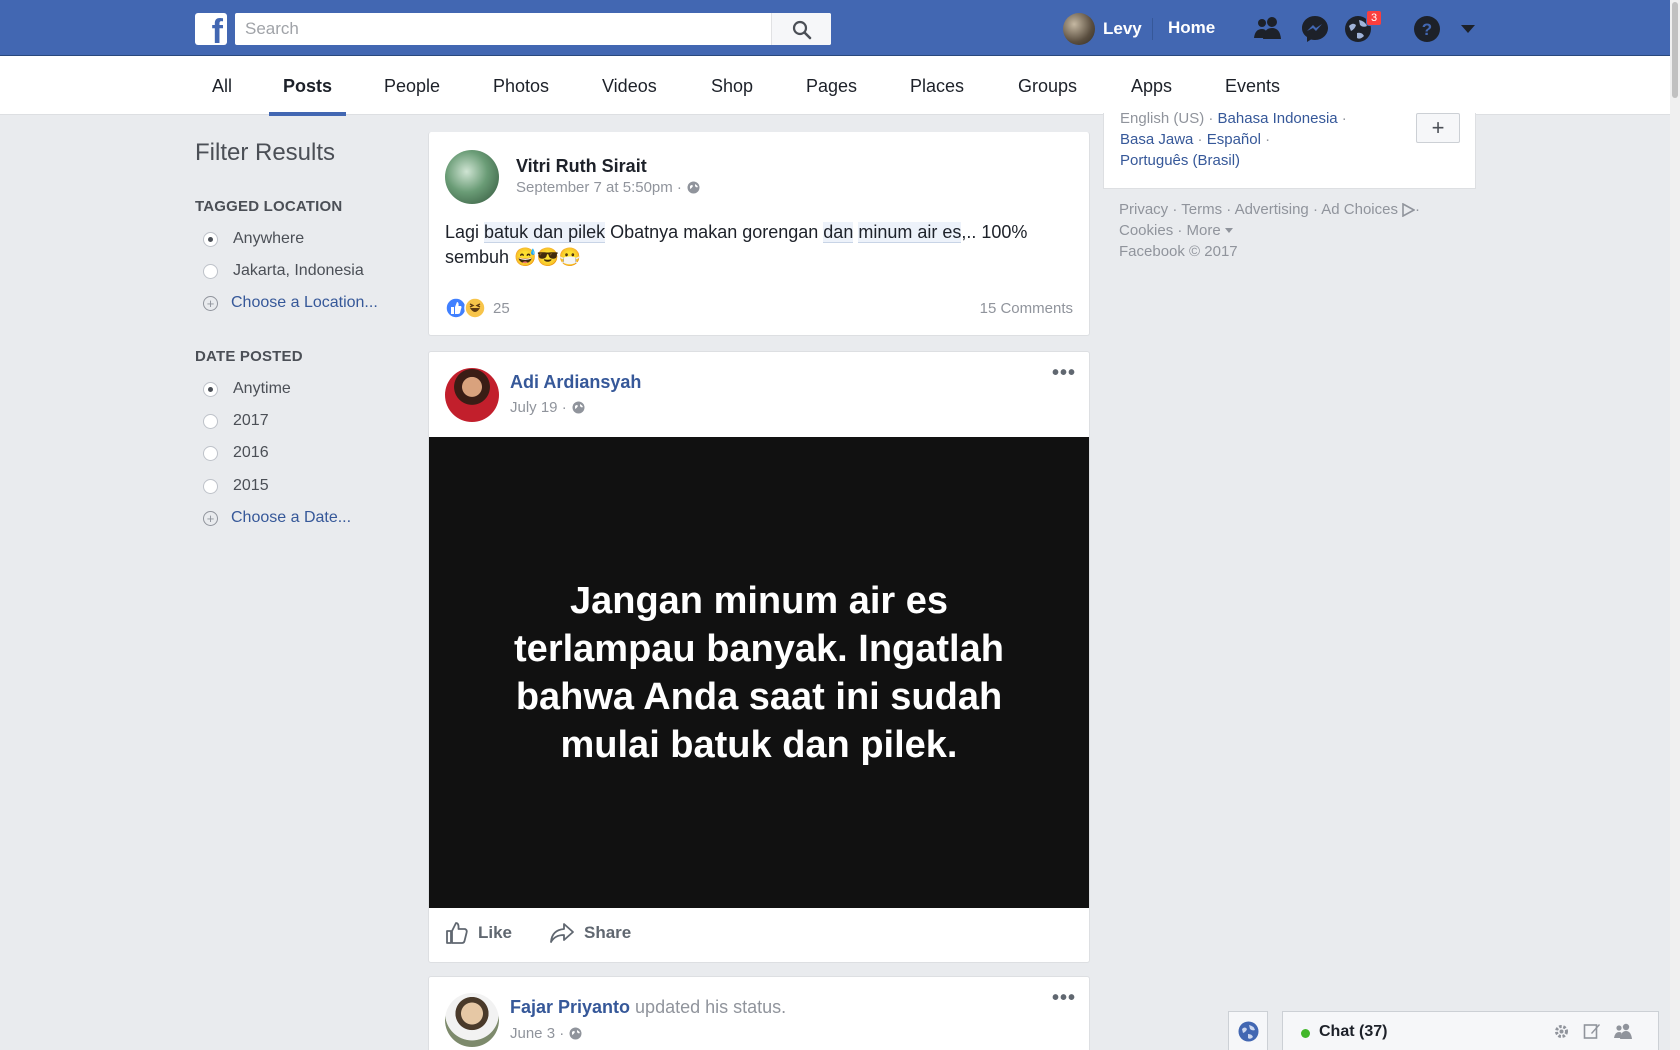 The height and width of the screenshot is (1050, 1680). Describe the element at coordinates (538, 407) in the screenshot. I see `post-timestamp: July 19 ·` at that location.